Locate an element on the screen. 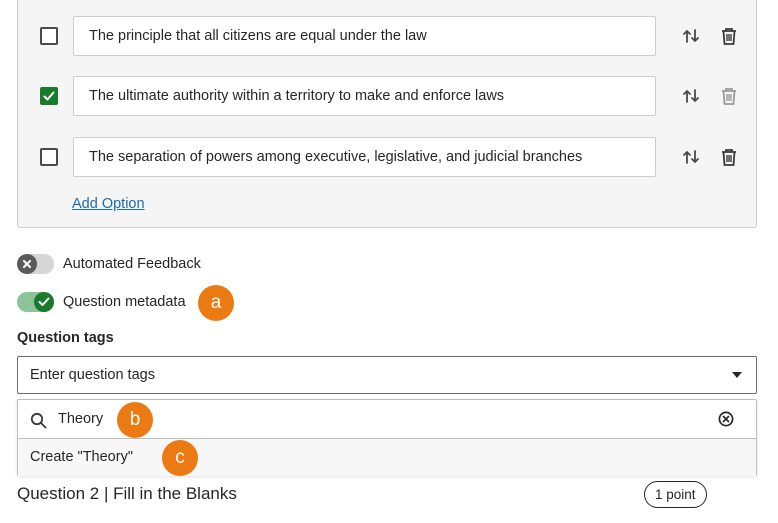 Image resolution: width=778 pixels, height=523 pixels. tag-search-input: Theory is located at coordinates (80, 419).